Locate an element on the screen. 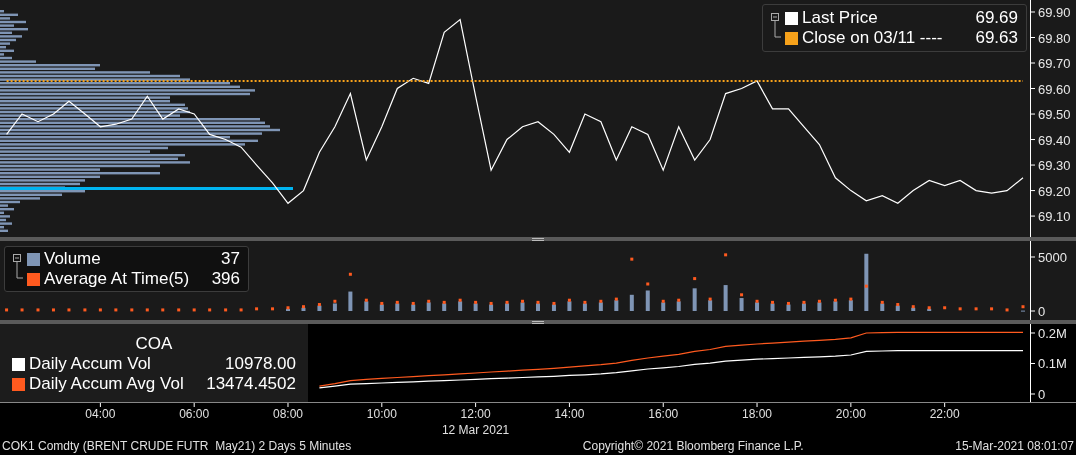  axis-tick-label: 12:00 is located at coordinates (475, 414).